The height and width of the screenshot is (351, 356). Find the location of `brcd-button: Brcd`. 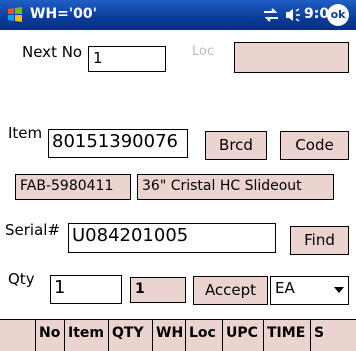

brcd-button: Brcd is located at coordinates (236, 145).